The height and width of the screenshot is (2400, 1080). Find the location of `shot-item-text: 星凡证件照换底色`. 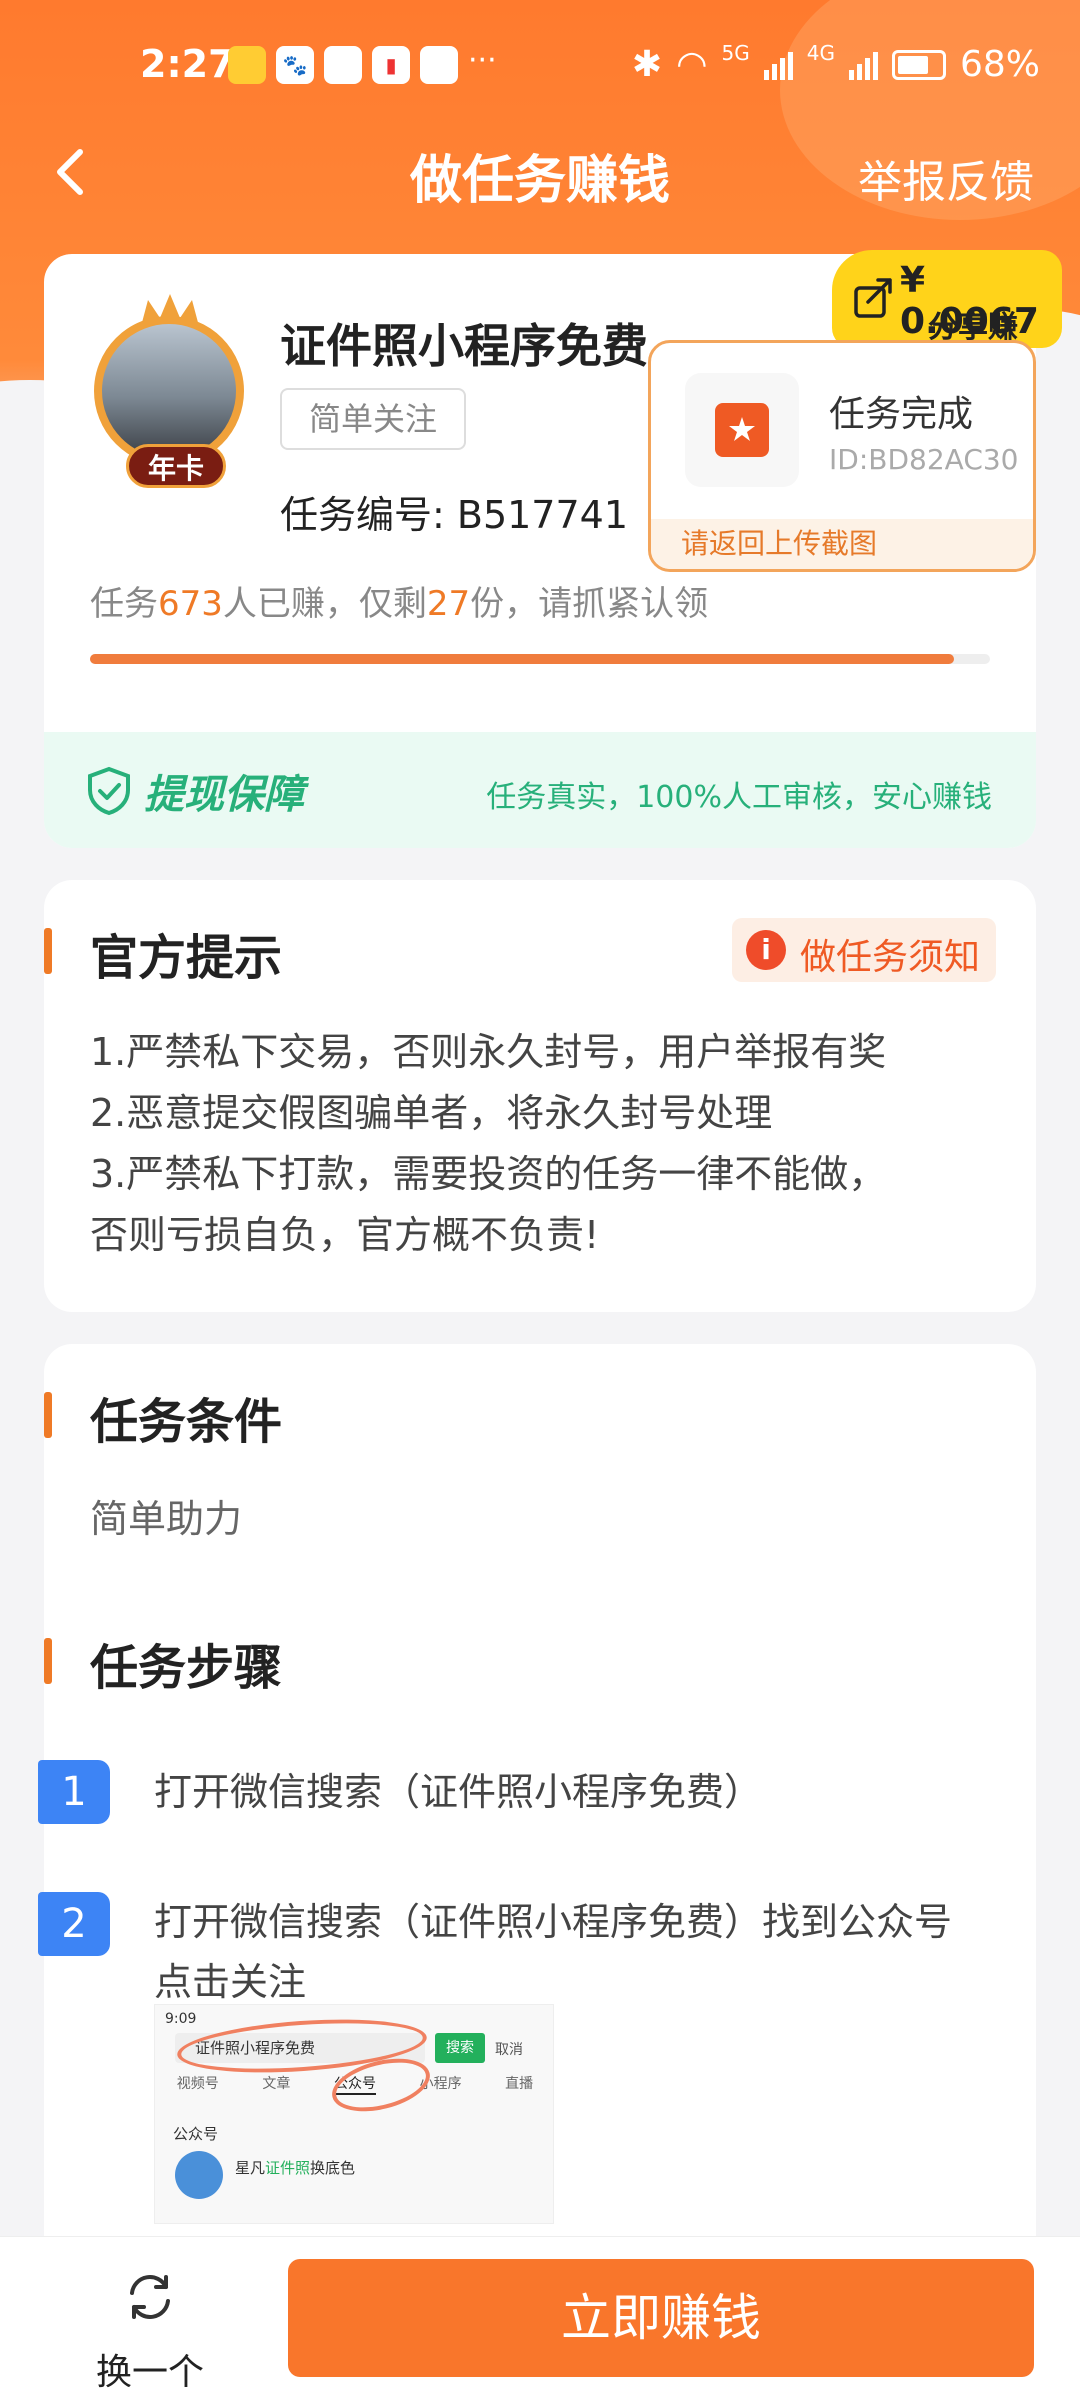

shot-item-text: 星凡证件照换底色 is located at coordinates (295, 2167).